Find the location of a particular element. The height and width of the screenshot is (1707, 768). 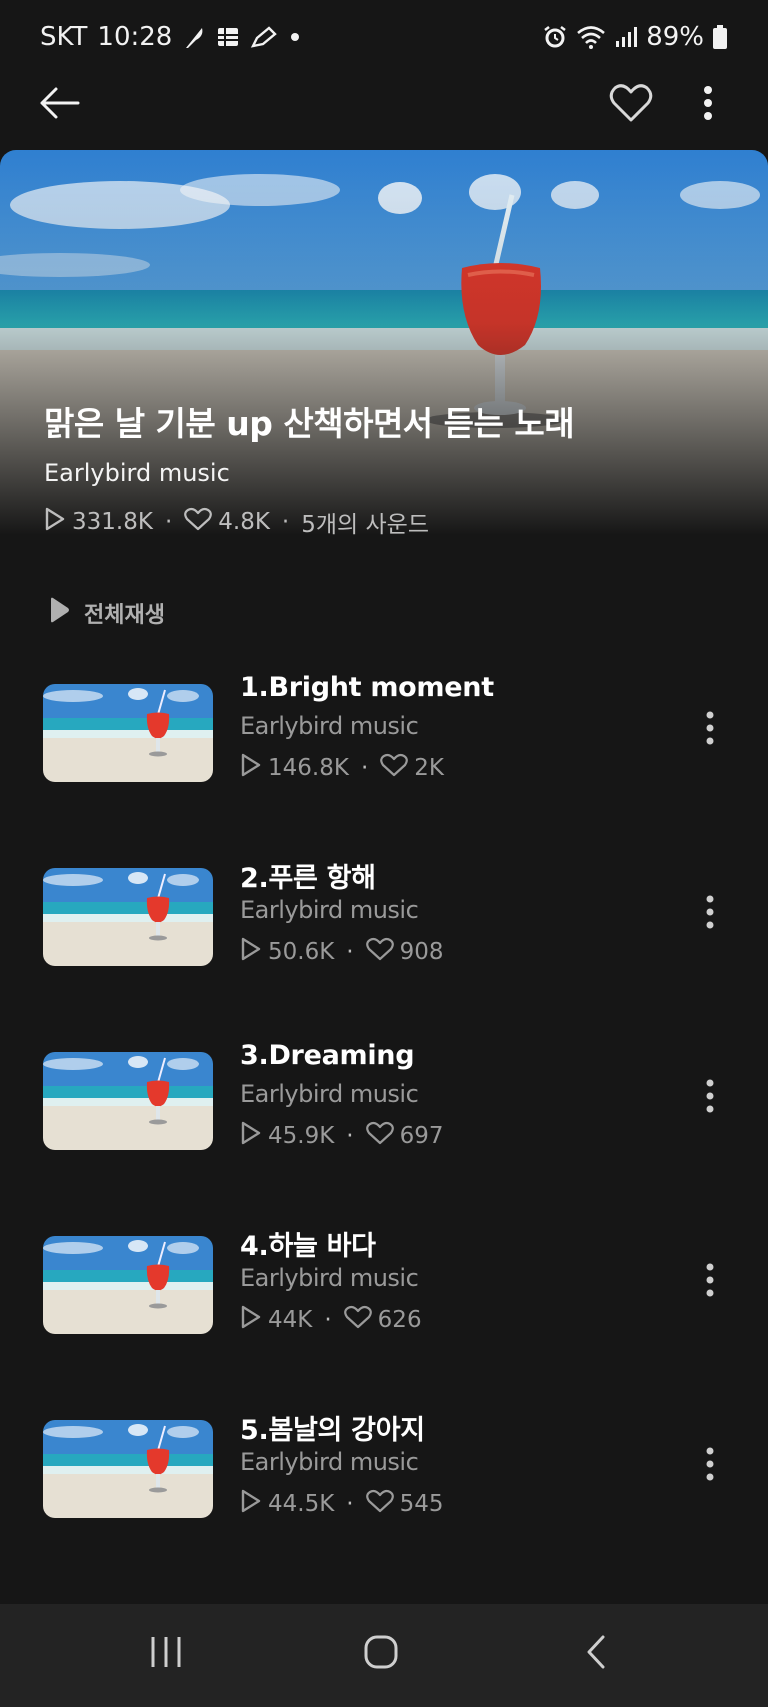

playlist-artist: Earlybird music is located at coordinates (309, 473).